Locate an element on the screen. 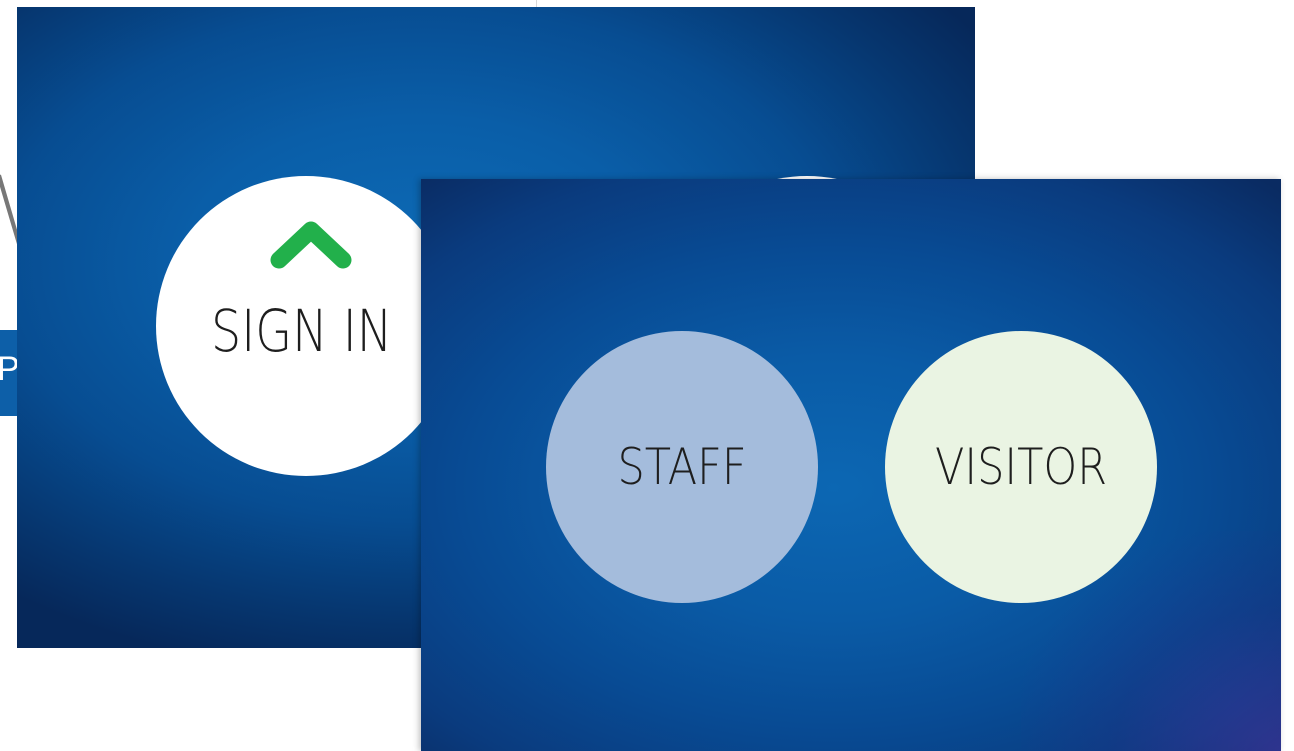 The width and height of the screenshot is (1294, 751). visitor-label: VISITOR is located at coordinates (1021, 467).